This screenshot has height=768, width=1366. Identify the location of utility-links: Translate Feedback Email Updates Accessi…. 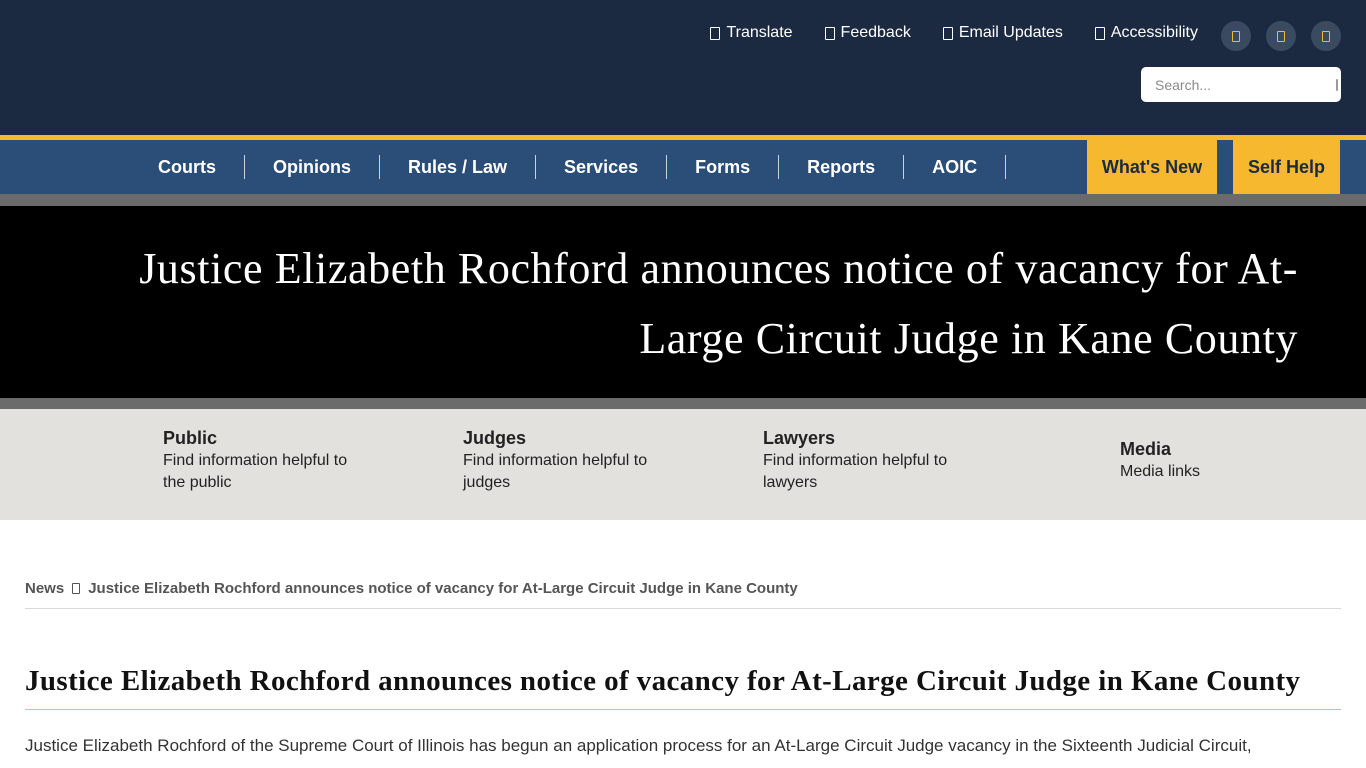
(954, 33).